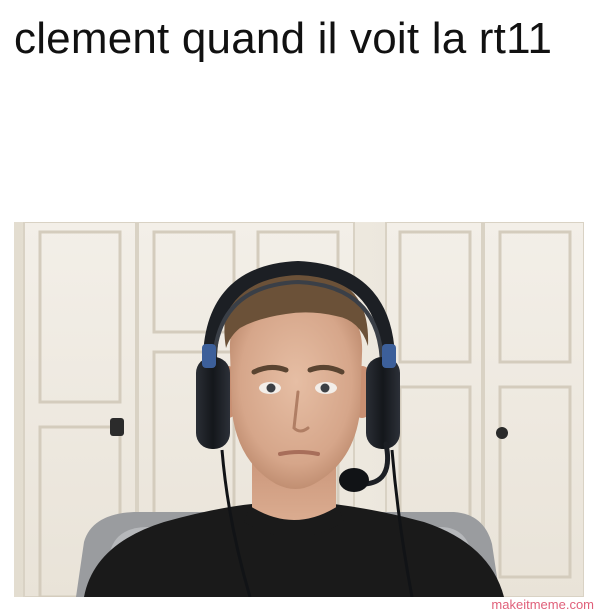 This screenshot has width=600, height=613. Describe the element at coordinates (213, 403) in the screenshot. I see `headset-left-cup` at that location.